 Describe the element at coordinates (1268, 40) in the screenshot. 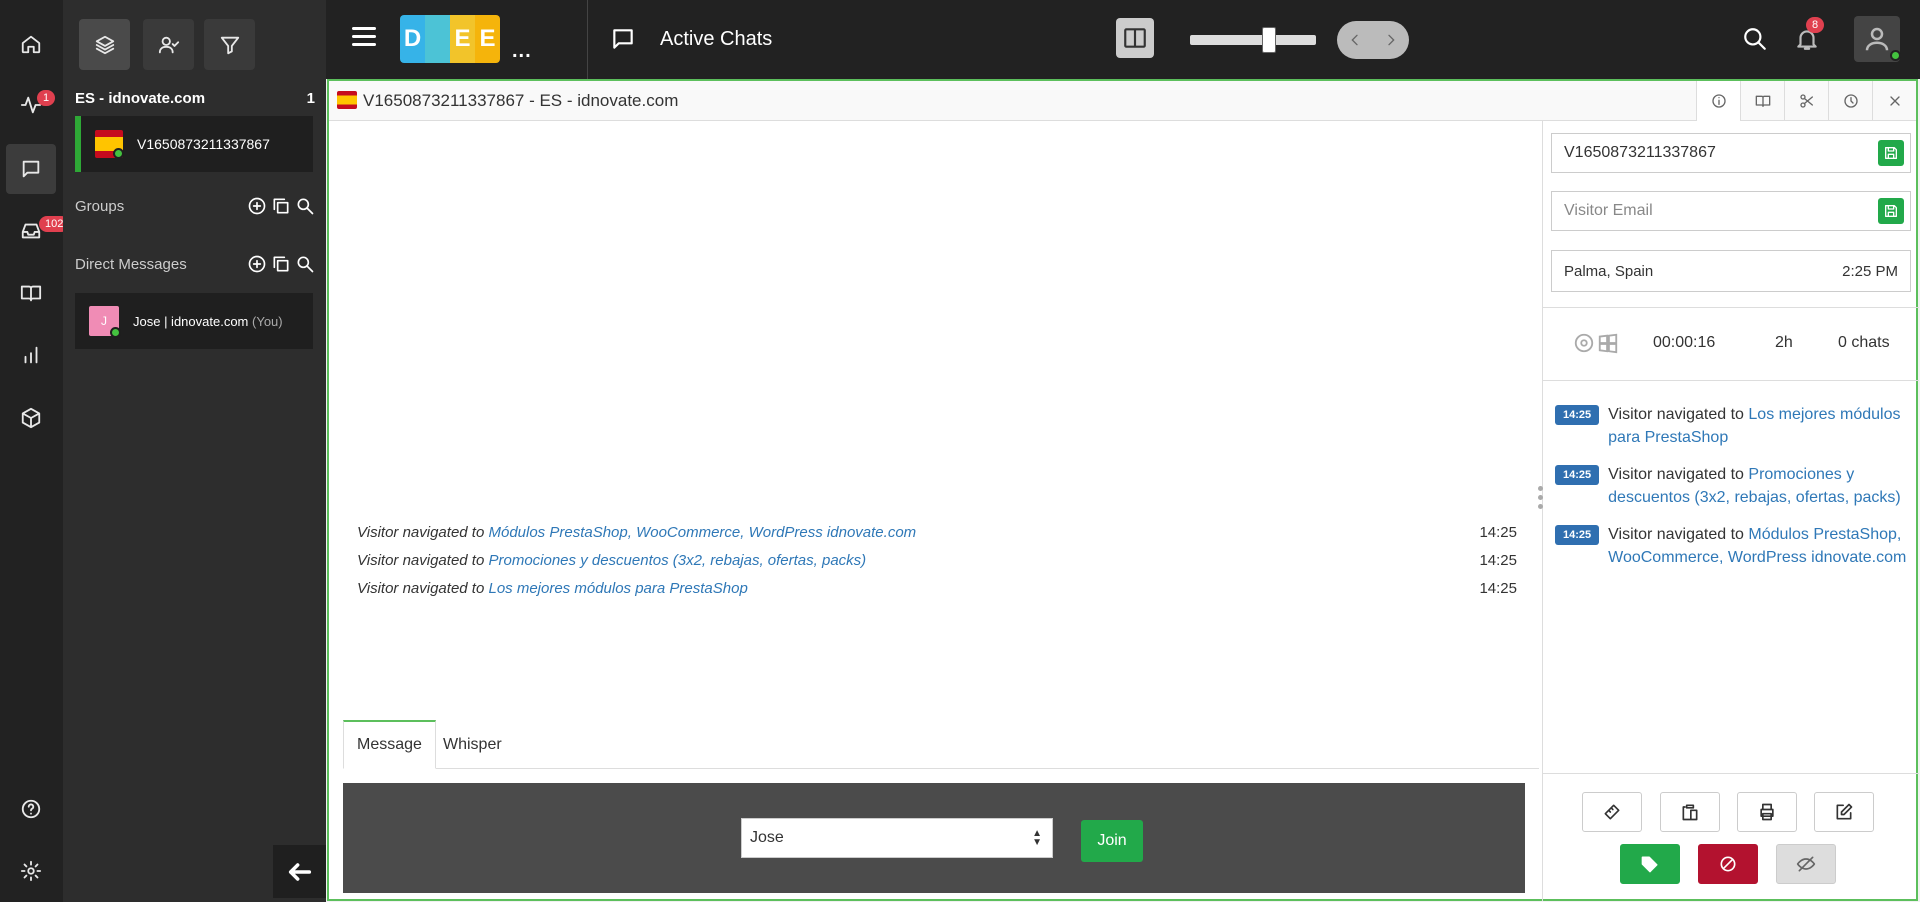

I see `zoom-slider-thumb` at that location.